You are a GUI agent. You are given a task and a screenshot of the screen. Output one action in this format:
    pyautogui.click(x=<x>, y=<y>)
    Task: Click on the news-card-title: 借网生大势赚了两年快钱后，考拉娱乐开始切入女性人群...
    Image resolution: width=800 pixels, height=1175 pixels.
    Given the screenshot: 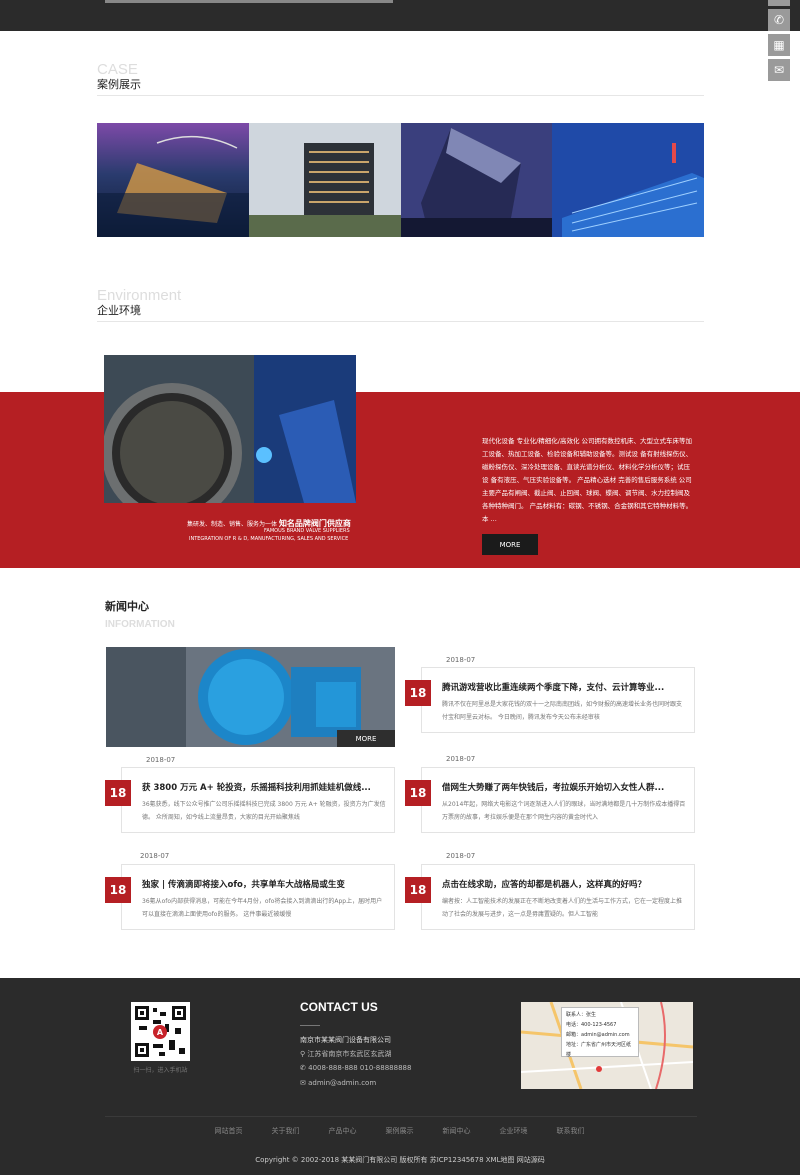 What is the action you would take?
    pyautogui.click(x=564, y=787)
    